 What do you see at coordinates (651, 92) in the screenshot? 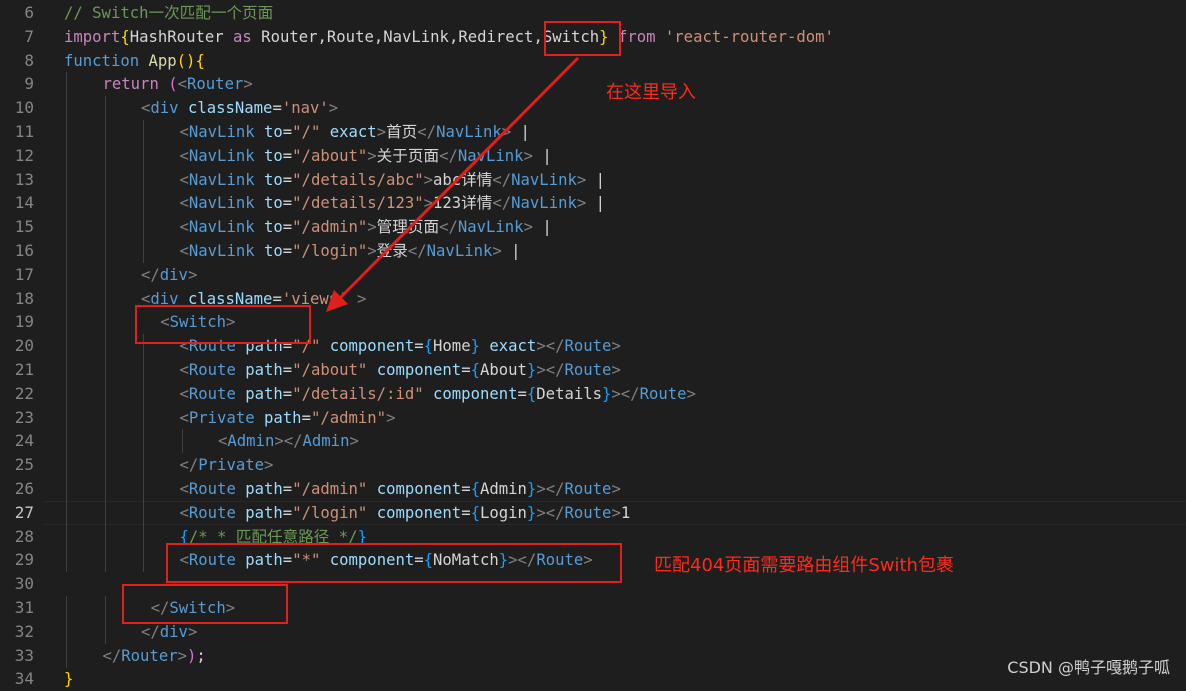
I see `import-note-label: 在这里导入` at bounding box center [651, 92].